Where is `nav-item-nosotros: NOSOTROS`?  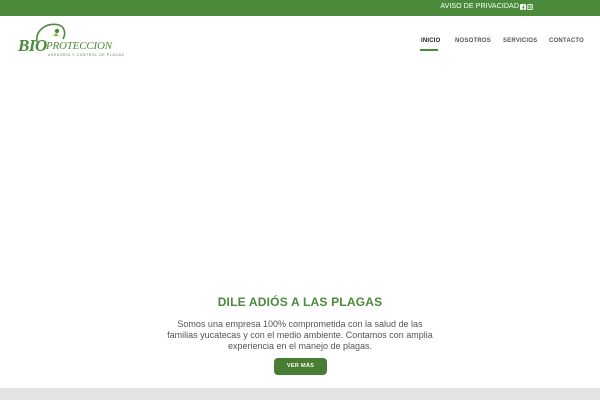
nav-item-nosotros: NOSOTROS is located at coordinates (473, 41).